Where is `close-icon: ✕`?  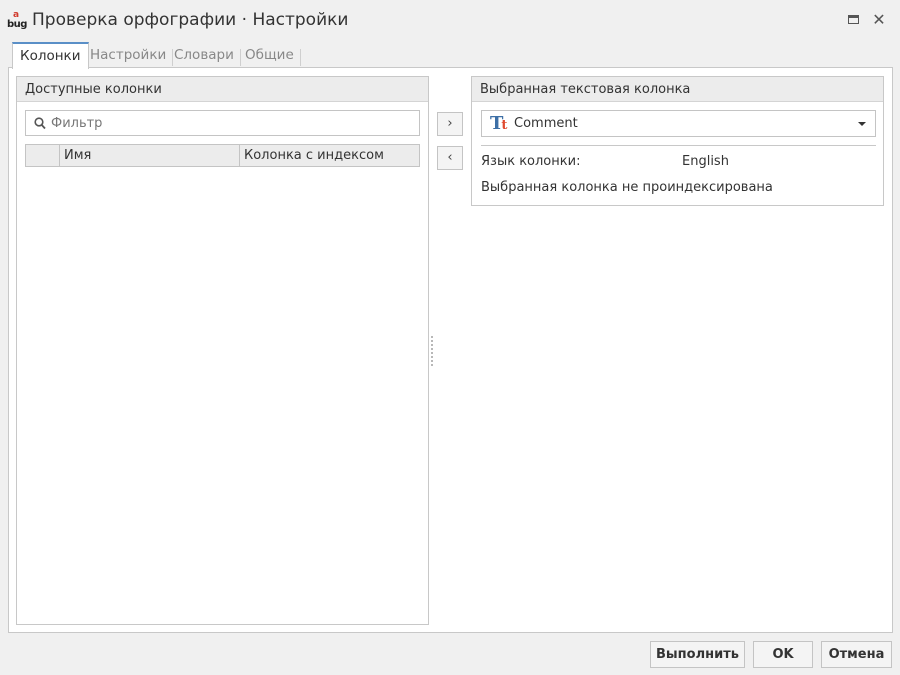
close-icon: ✕ is located at coordinates (879, 20).